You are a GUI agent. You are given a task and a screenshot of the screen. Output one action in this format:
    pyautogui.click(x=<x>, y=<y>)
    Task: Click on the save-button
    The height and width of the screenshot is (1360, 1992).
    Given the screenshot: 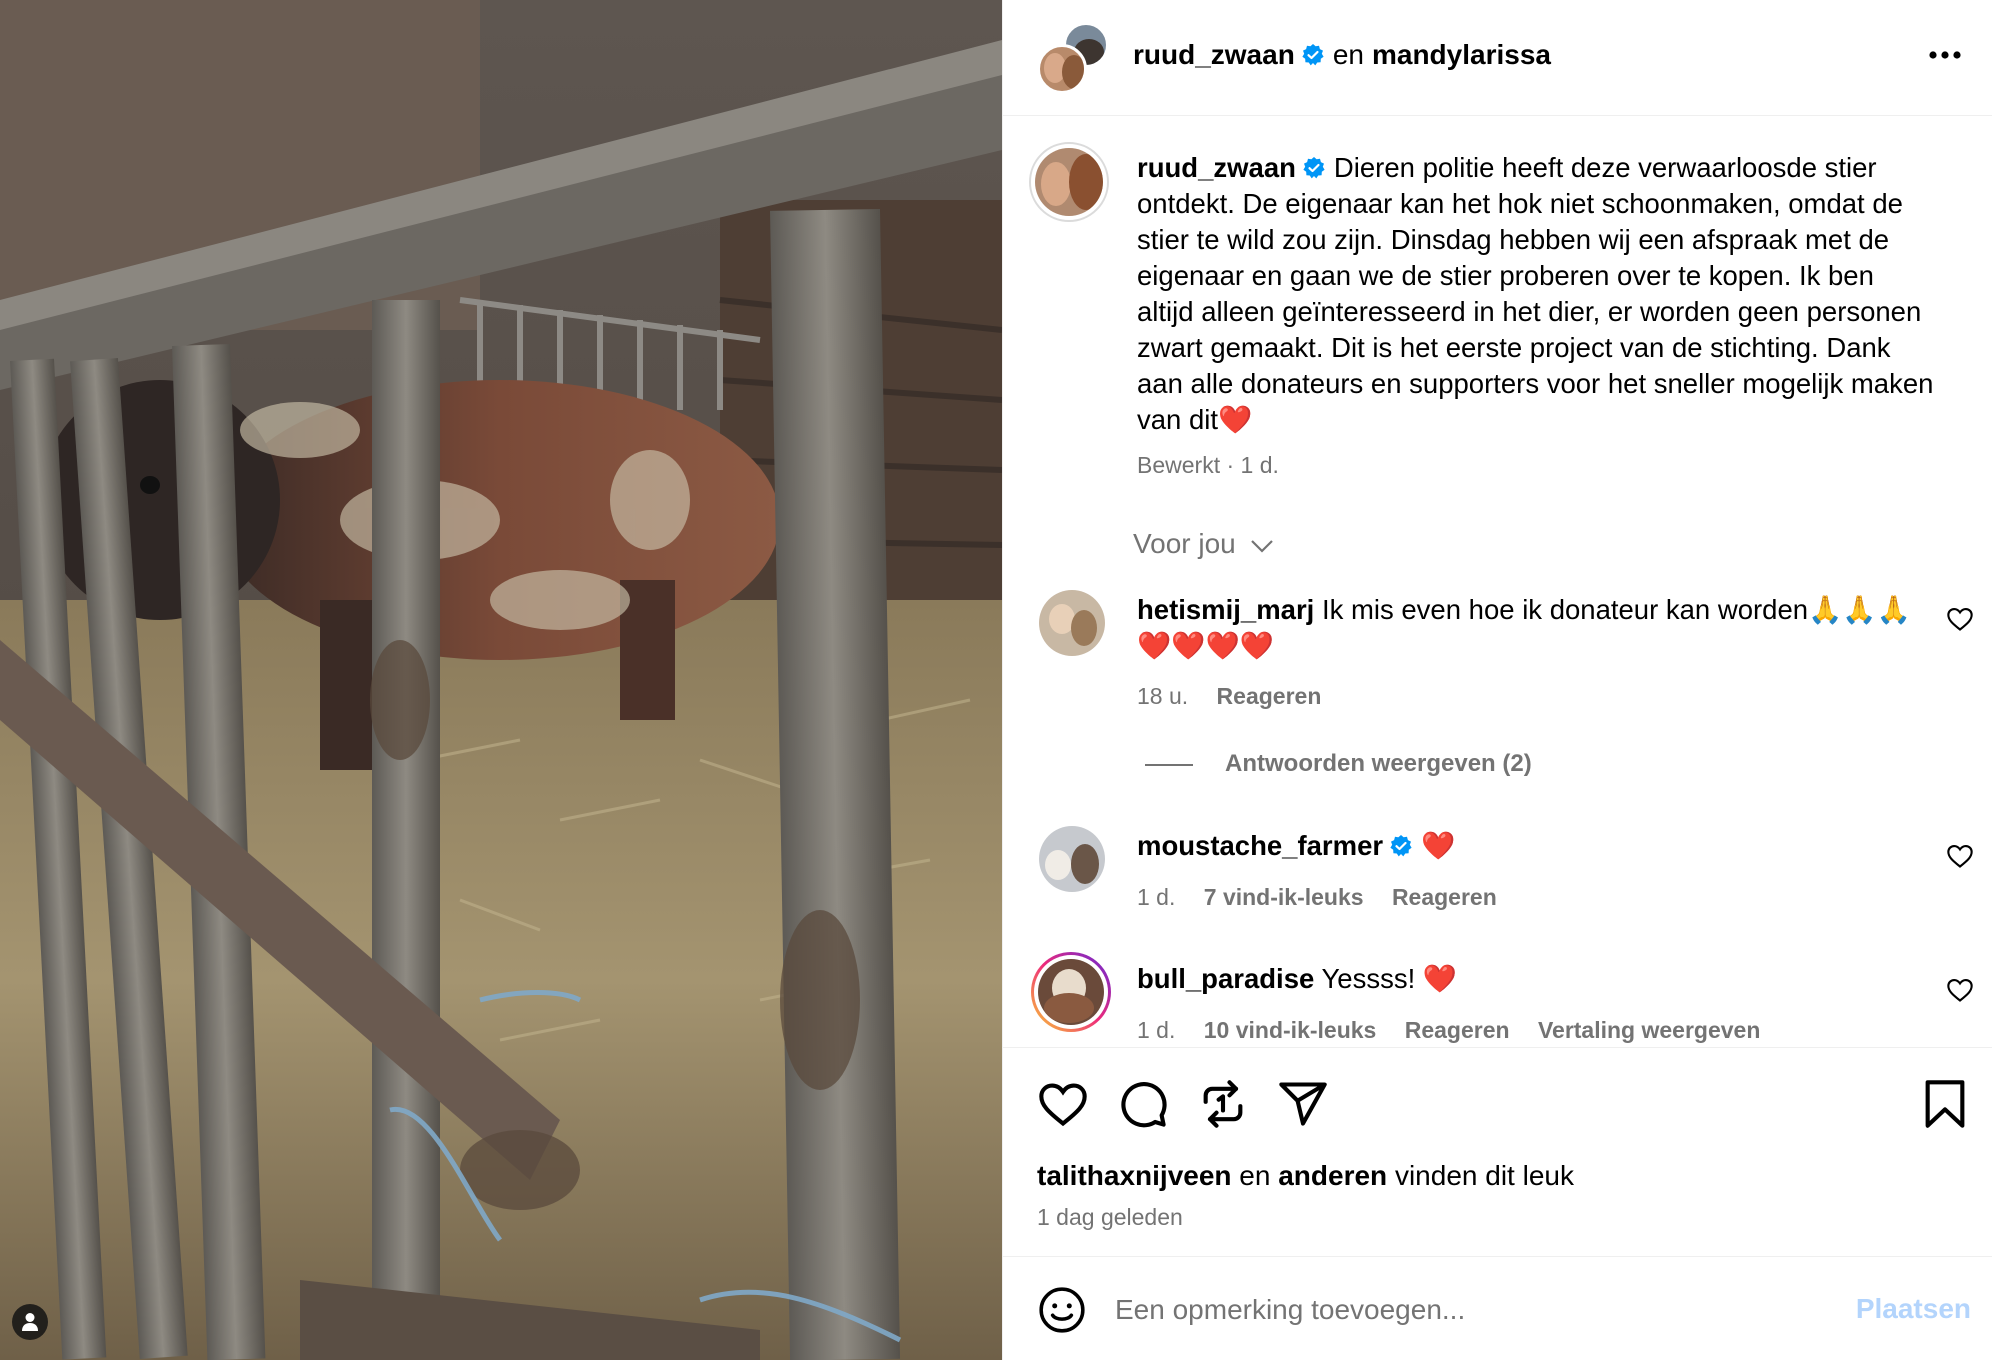 What is the action you would take?
    pyautogui.click(x=1949, y=1104)
    